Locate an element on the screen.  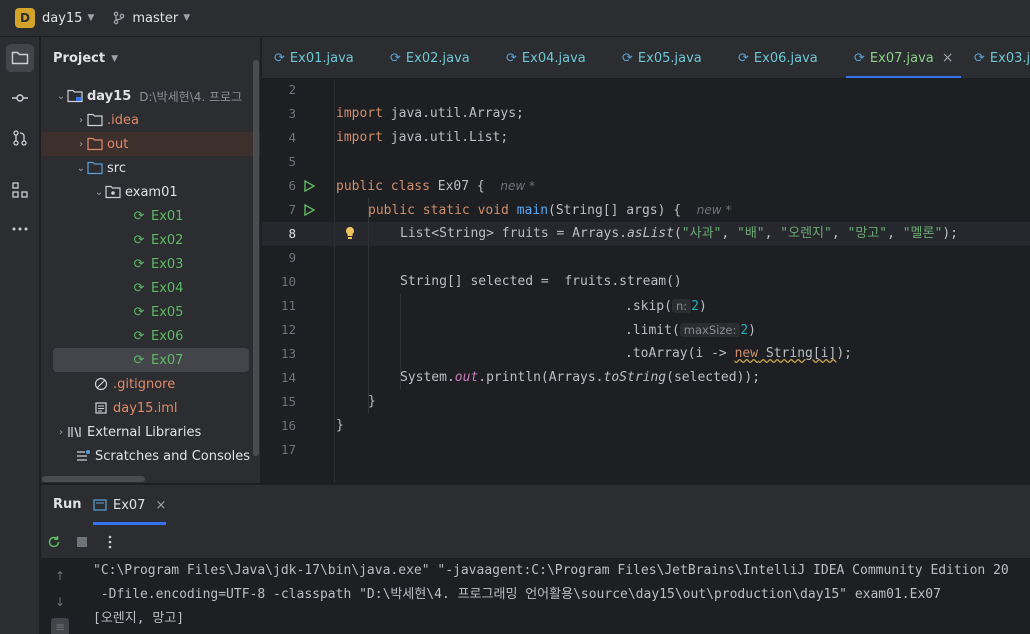
tree-item-ex02: ⟳ Ex02 is located at coordinates (150, 240).